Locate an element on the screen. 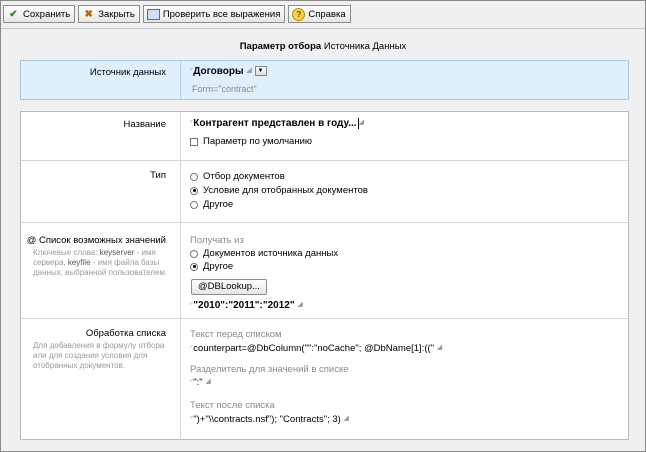 This screenshot has height=452, width=646. checkmark-icon: ✔ is located at coordinates (13, 14).